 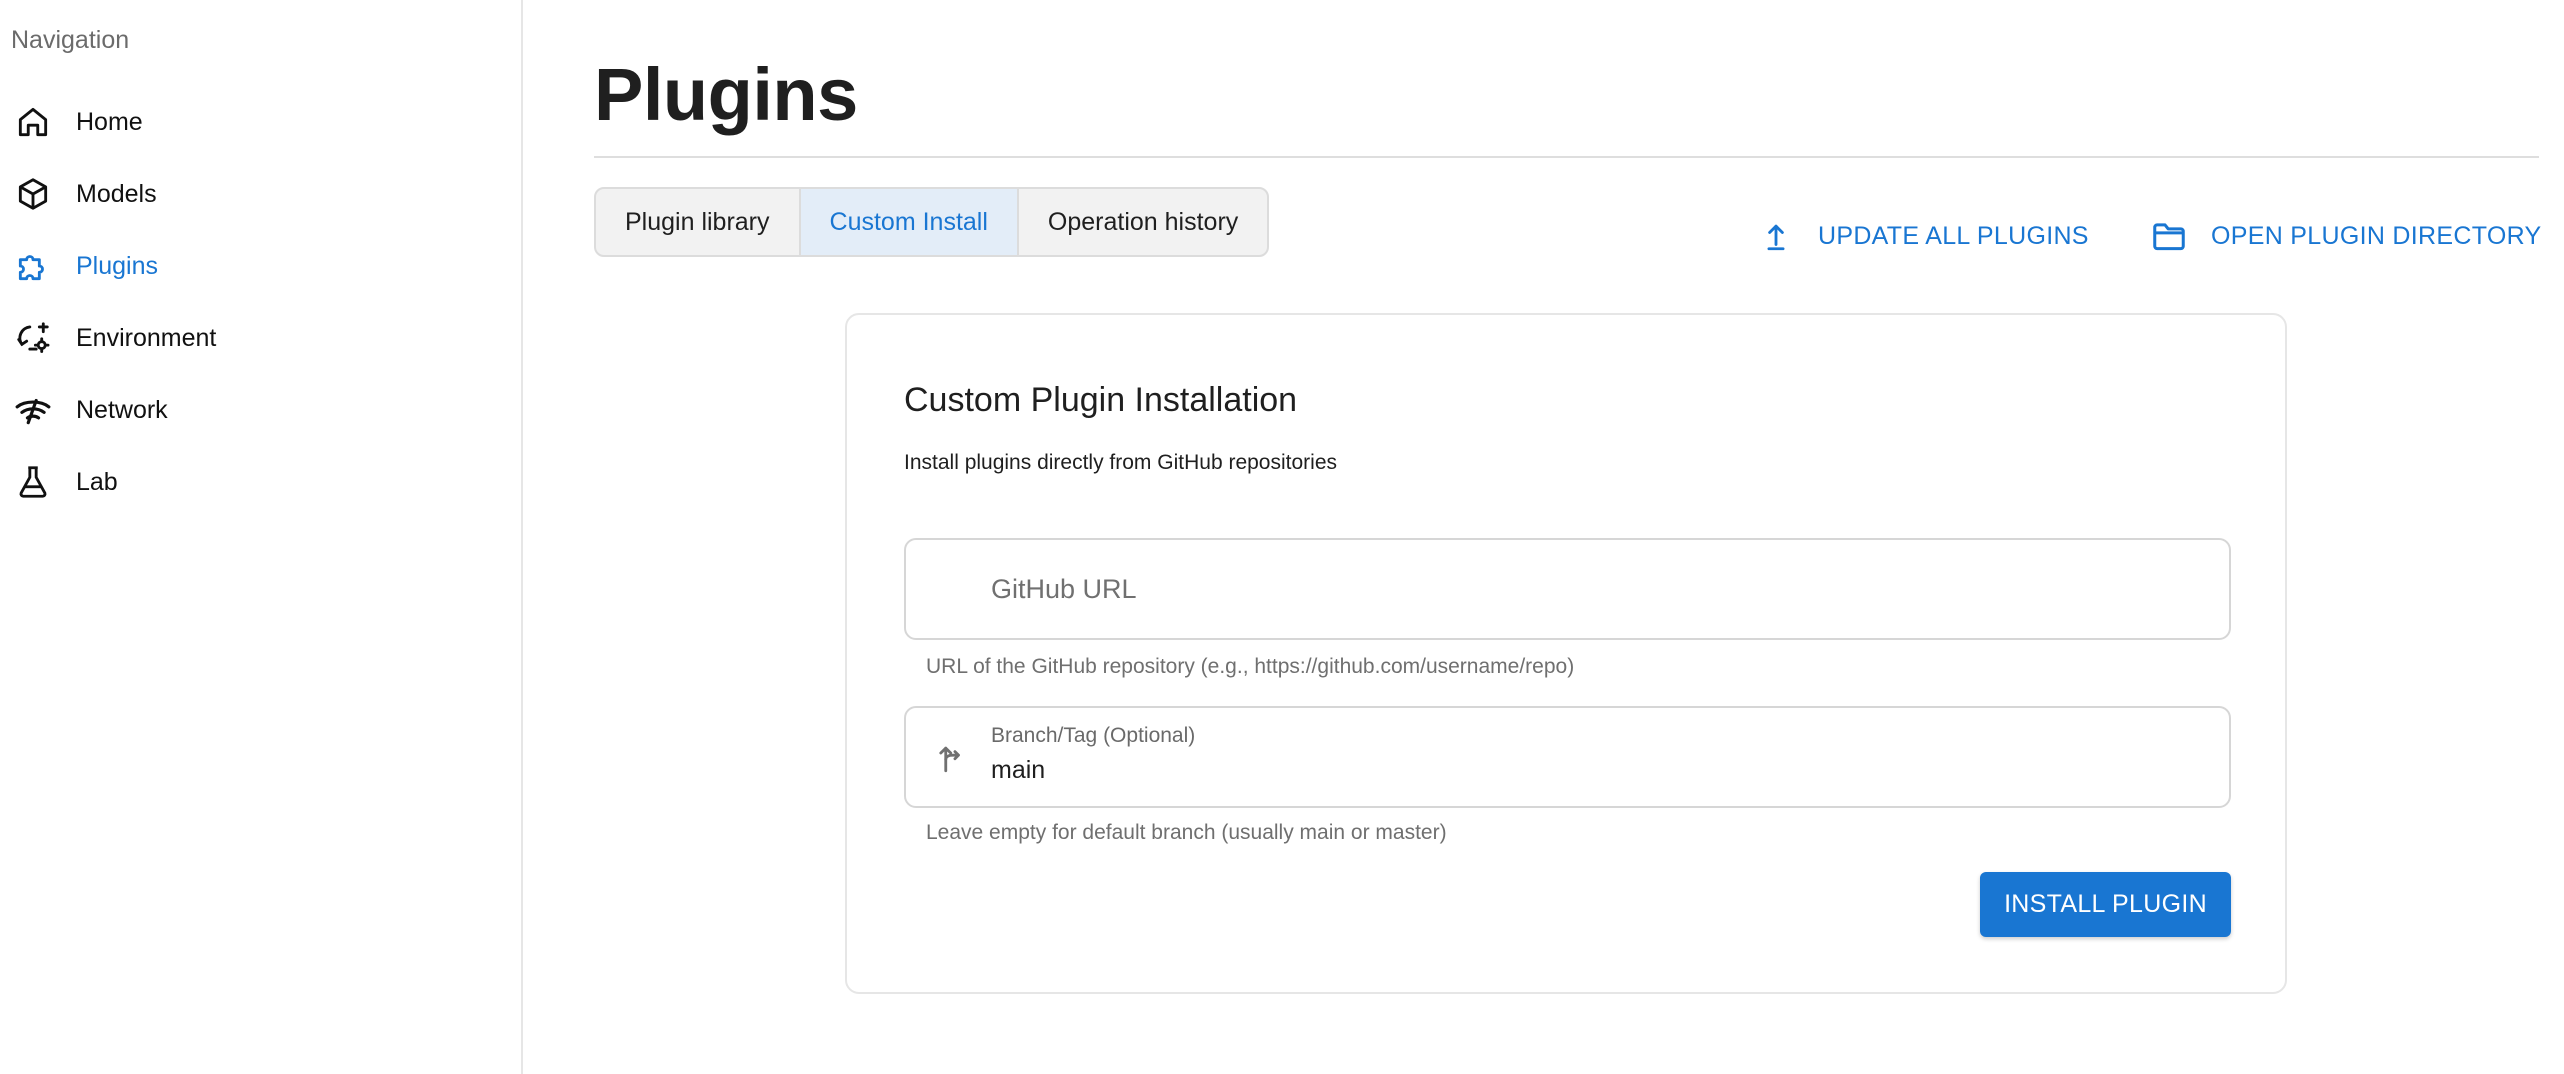 What do you see at coordinates (70, 40) in the screenshot?
I see `nav-heading: Navigation` at bounding box center [70, 40].